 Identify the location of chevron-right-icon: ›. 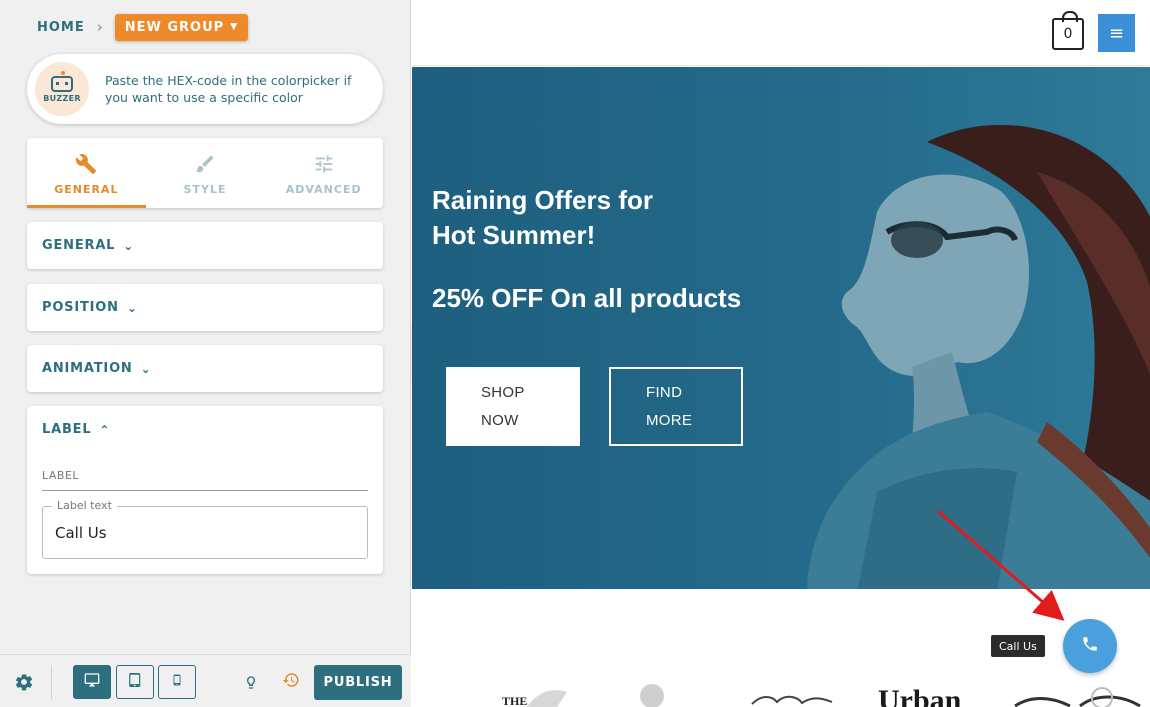
(99, 27).